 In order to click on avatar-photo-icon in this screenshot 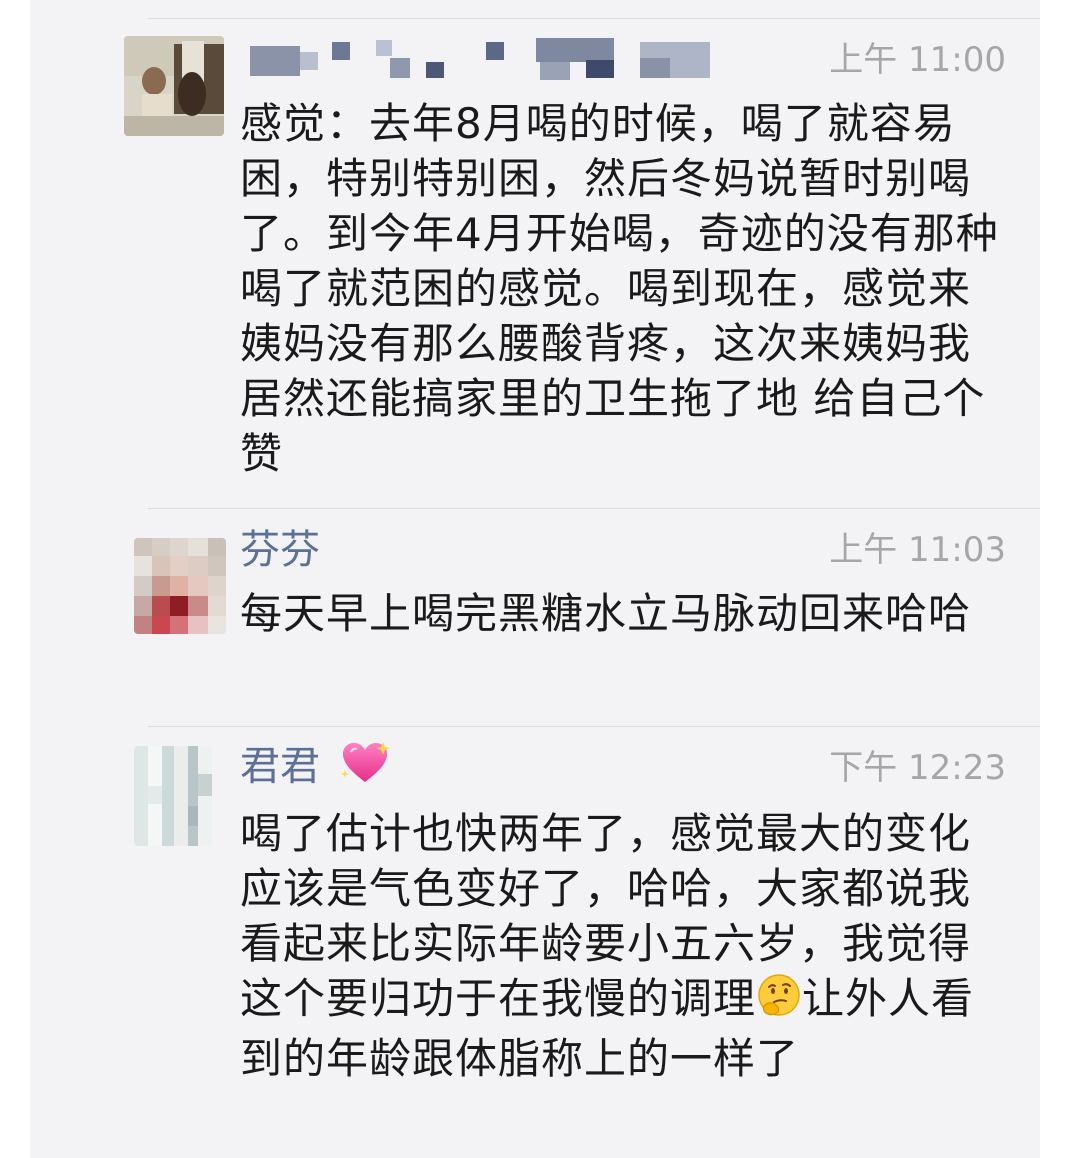, I will do `click(174, 86)`.